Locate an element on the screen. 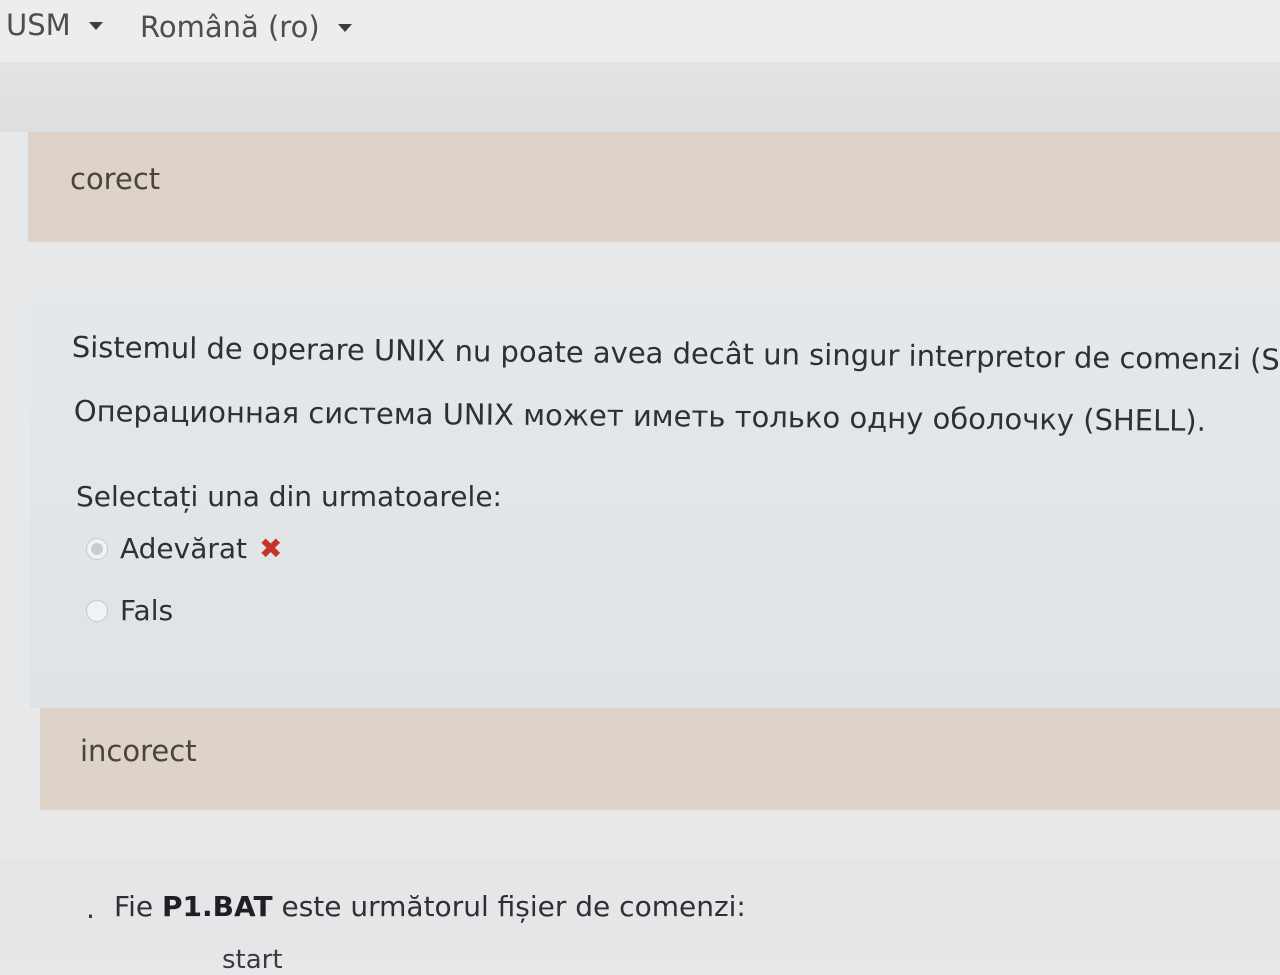 The height and width of the screenshot is (975, 1280). option-label: Adevărat is located at coordinates (184, 548).